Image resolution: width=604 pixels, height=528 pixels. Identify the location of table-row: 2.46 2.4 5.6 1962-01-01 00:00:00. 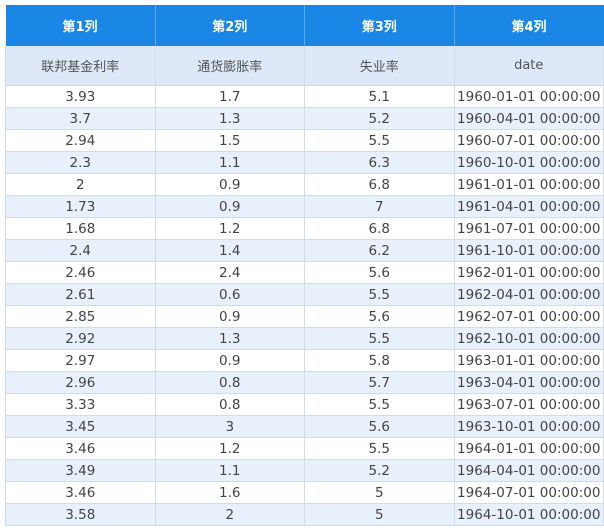
(304, 272).